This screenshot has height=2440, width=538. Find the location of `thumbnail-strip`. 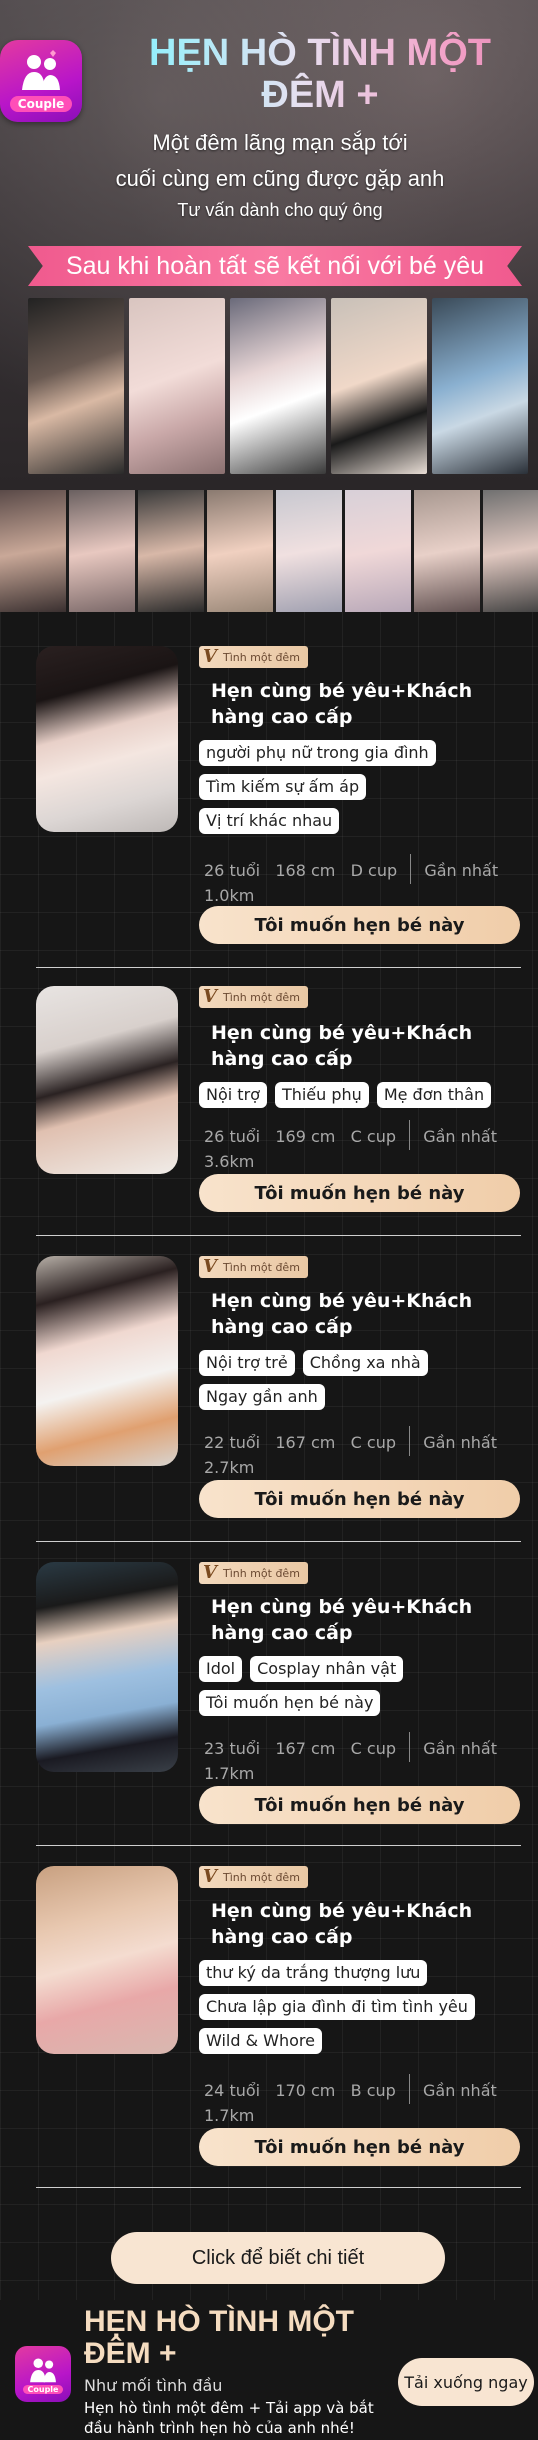

thumbnail-strip is located at coordinates (269, 551).